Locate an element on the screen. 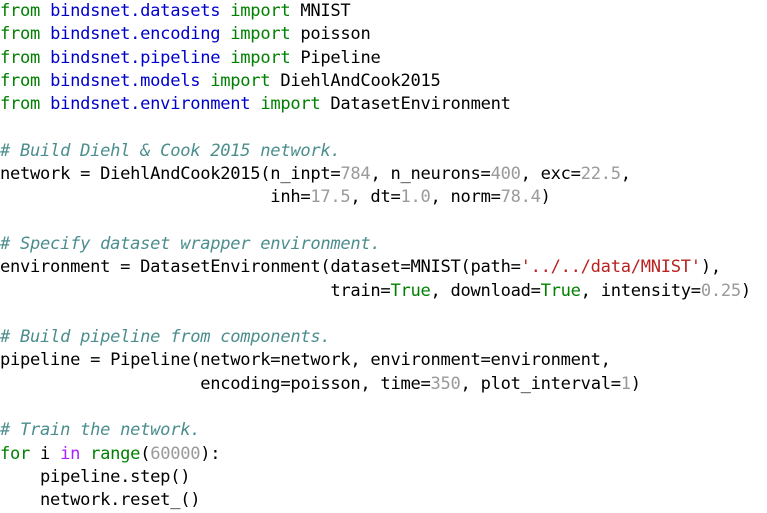  token-name: , n_neurons= is located at coordinates (430, 174).